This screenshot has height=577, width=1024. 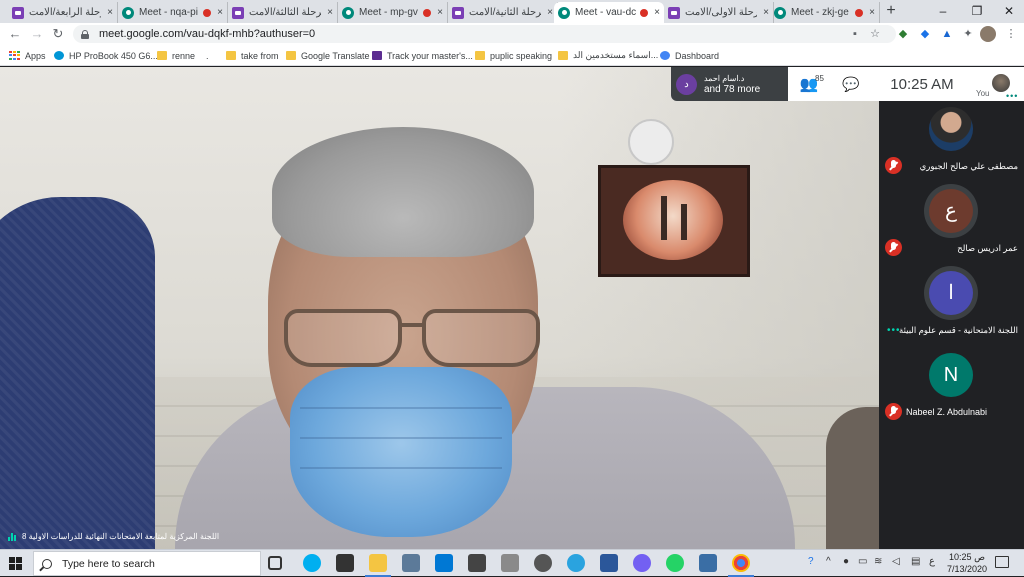 What do you see at coordinates (741, 565) in the screenshot?
I see `chrome-icon` at bounding box center [741, 565].